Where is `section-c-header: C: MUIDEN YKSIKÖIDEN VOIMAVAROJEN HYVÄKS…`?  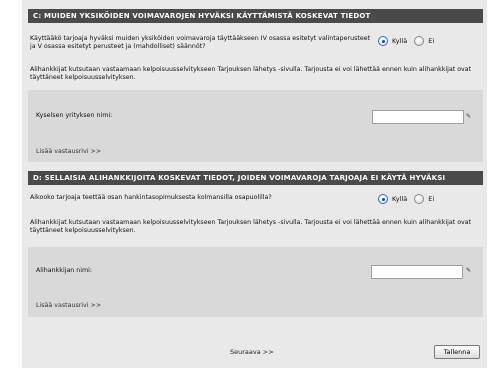 section-c-header: C: MUIDEN YKSIKÖIDEN VOIMAVAROJEN HYVÄKS… is located at coordinates (255, 16).